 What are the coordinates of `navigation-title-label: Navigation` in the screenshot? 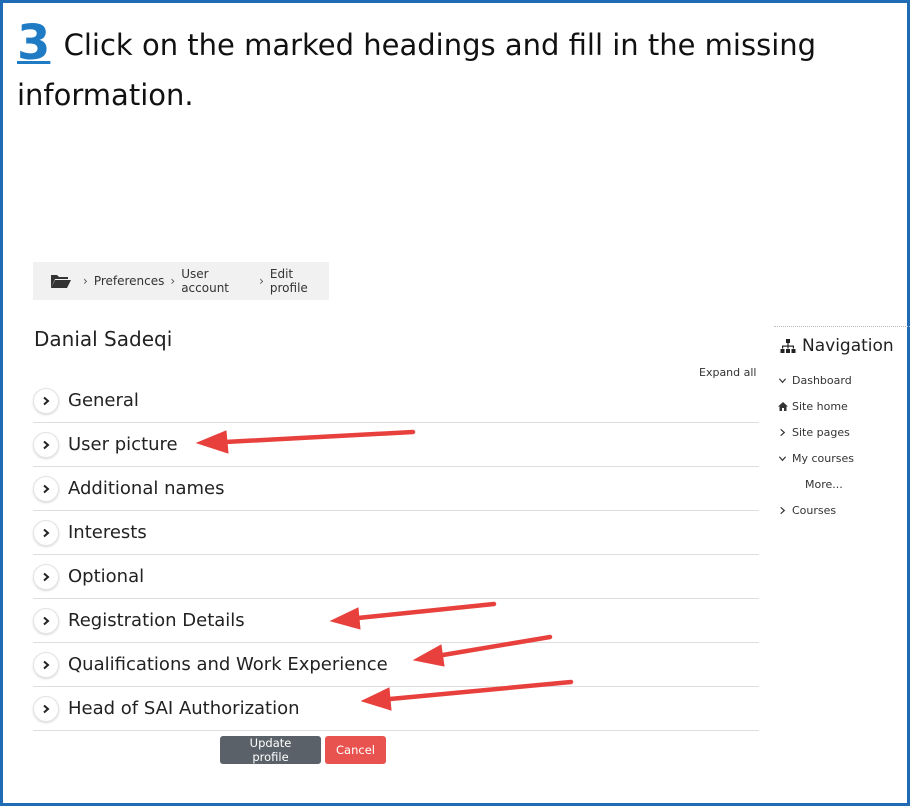 It's located at (848, 346).